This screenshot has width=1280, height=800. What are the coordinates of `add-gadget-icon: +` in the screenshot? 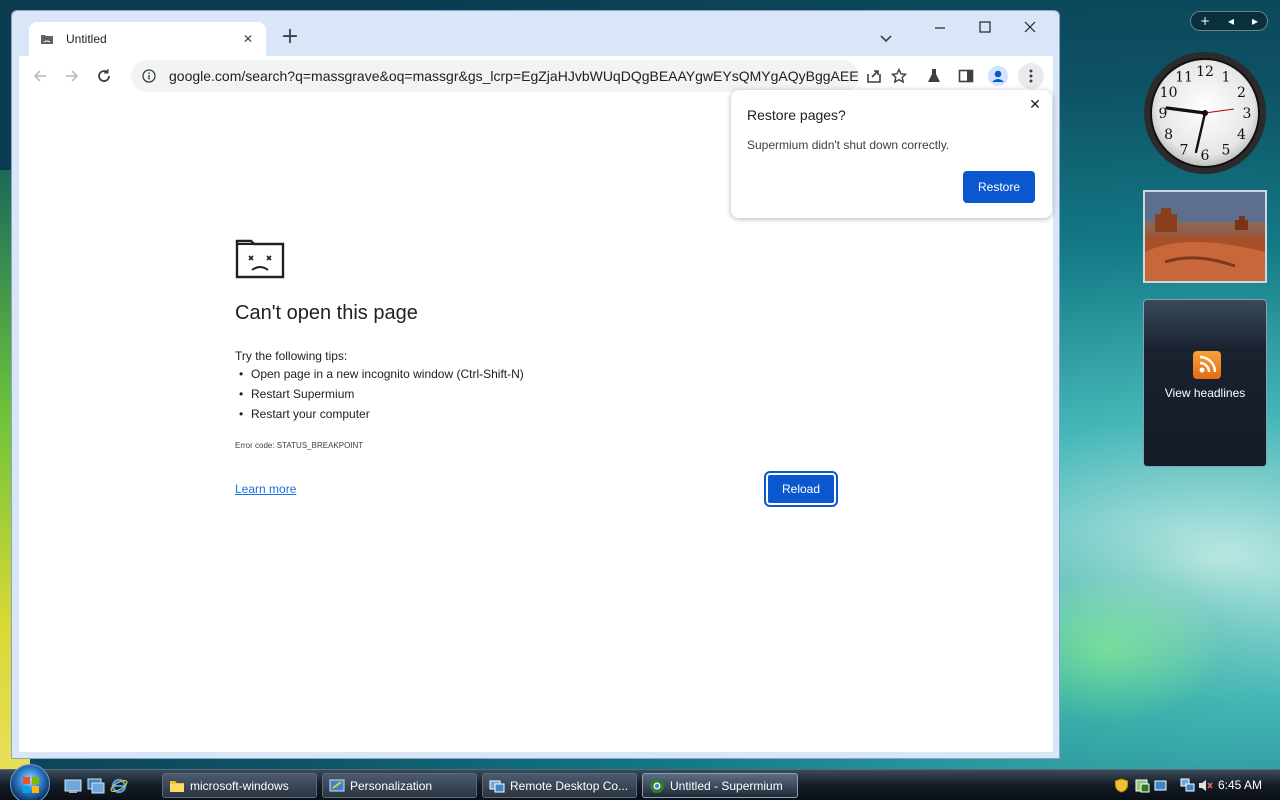 It's located at (1205, 21).